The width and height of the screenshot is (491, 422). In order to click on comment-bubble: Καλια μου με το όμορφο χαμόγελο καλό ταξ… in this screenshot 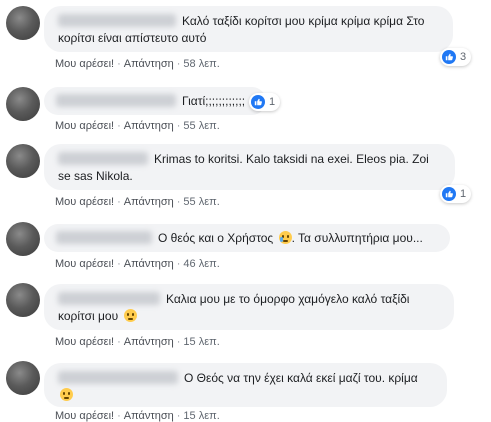, I will do `click(249, 307)`.